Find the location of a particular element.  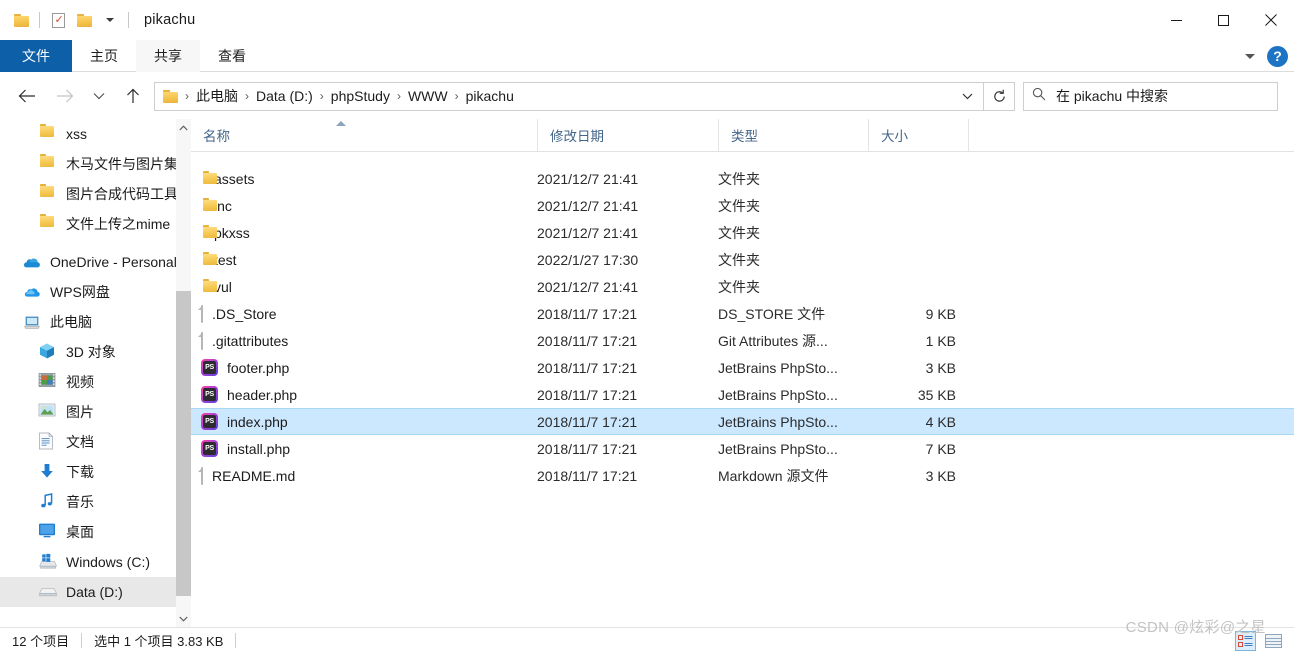

sidebar-item-image-code-tool: 图片合成代码工具 is located at coordinates (95, 194).